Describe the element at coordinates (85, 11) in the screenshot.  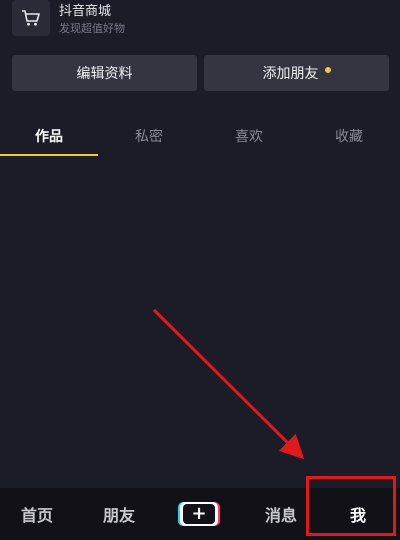
I see `shop-title: 抖音商城` at that location.